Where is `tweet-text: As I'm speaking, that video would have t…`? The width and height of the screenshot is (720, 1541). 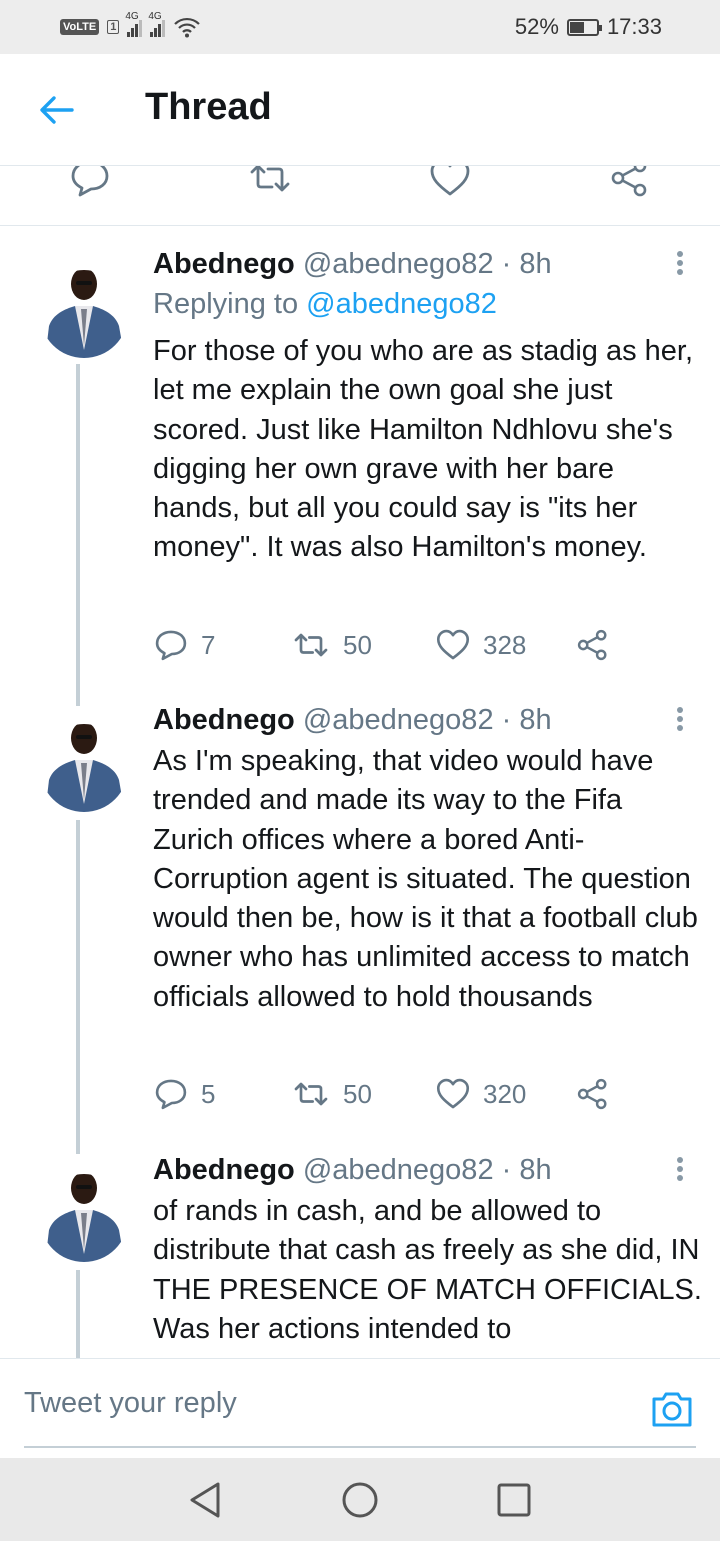 tweet-text: As I'm speaking, that video would have t… is located at coordinates (425, 879).